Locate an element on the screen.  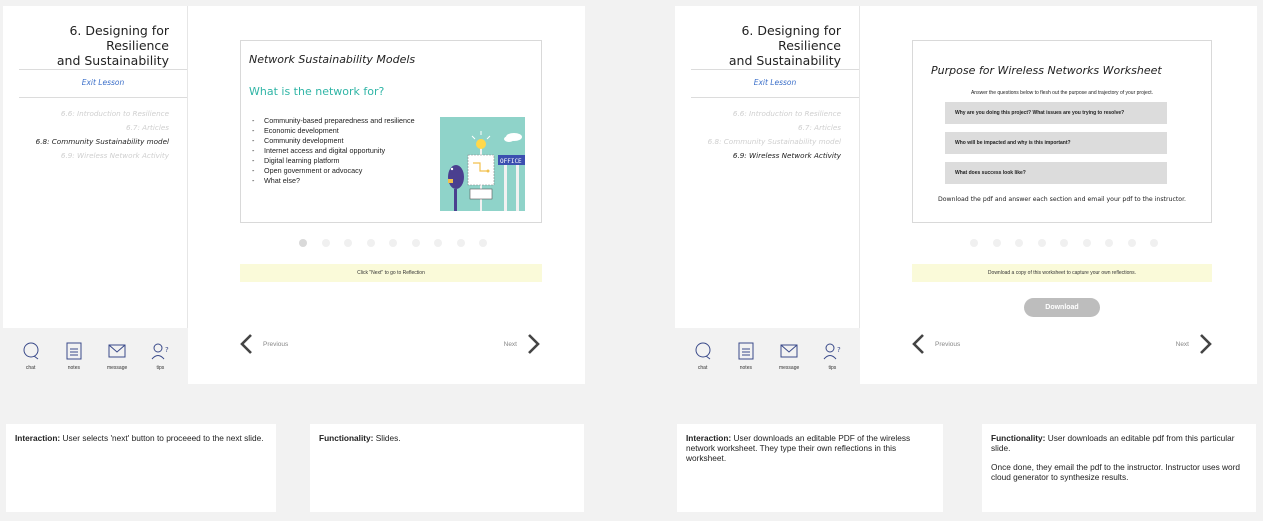
community-network-illustration: OFFICE is located at coordinates (482, 164).